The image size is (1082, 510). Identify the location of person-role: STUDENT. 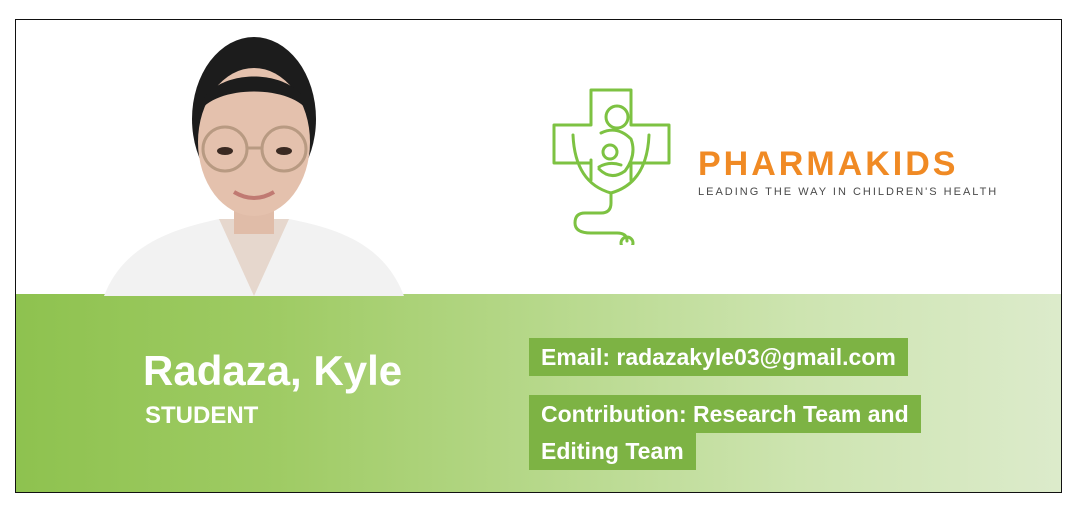
(202, 415).